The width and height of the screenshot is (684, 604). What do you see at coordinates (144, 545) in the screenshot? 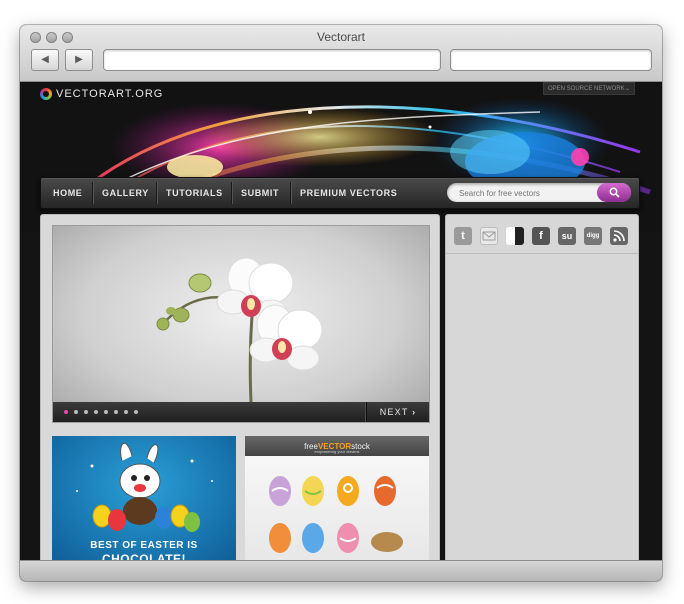
I see `easter-line-1: BEST OF EASTER IS` at bounding box center [144, 545].